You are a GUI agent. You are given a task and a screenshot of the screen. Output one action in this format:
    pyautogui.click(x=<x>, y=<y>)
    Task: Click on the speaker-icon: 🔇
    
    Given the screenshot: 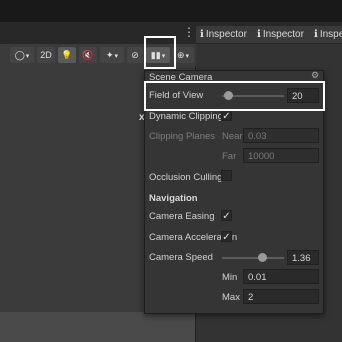 What is the action you would take?
    pyautogui.click(x=88, y=55)
    